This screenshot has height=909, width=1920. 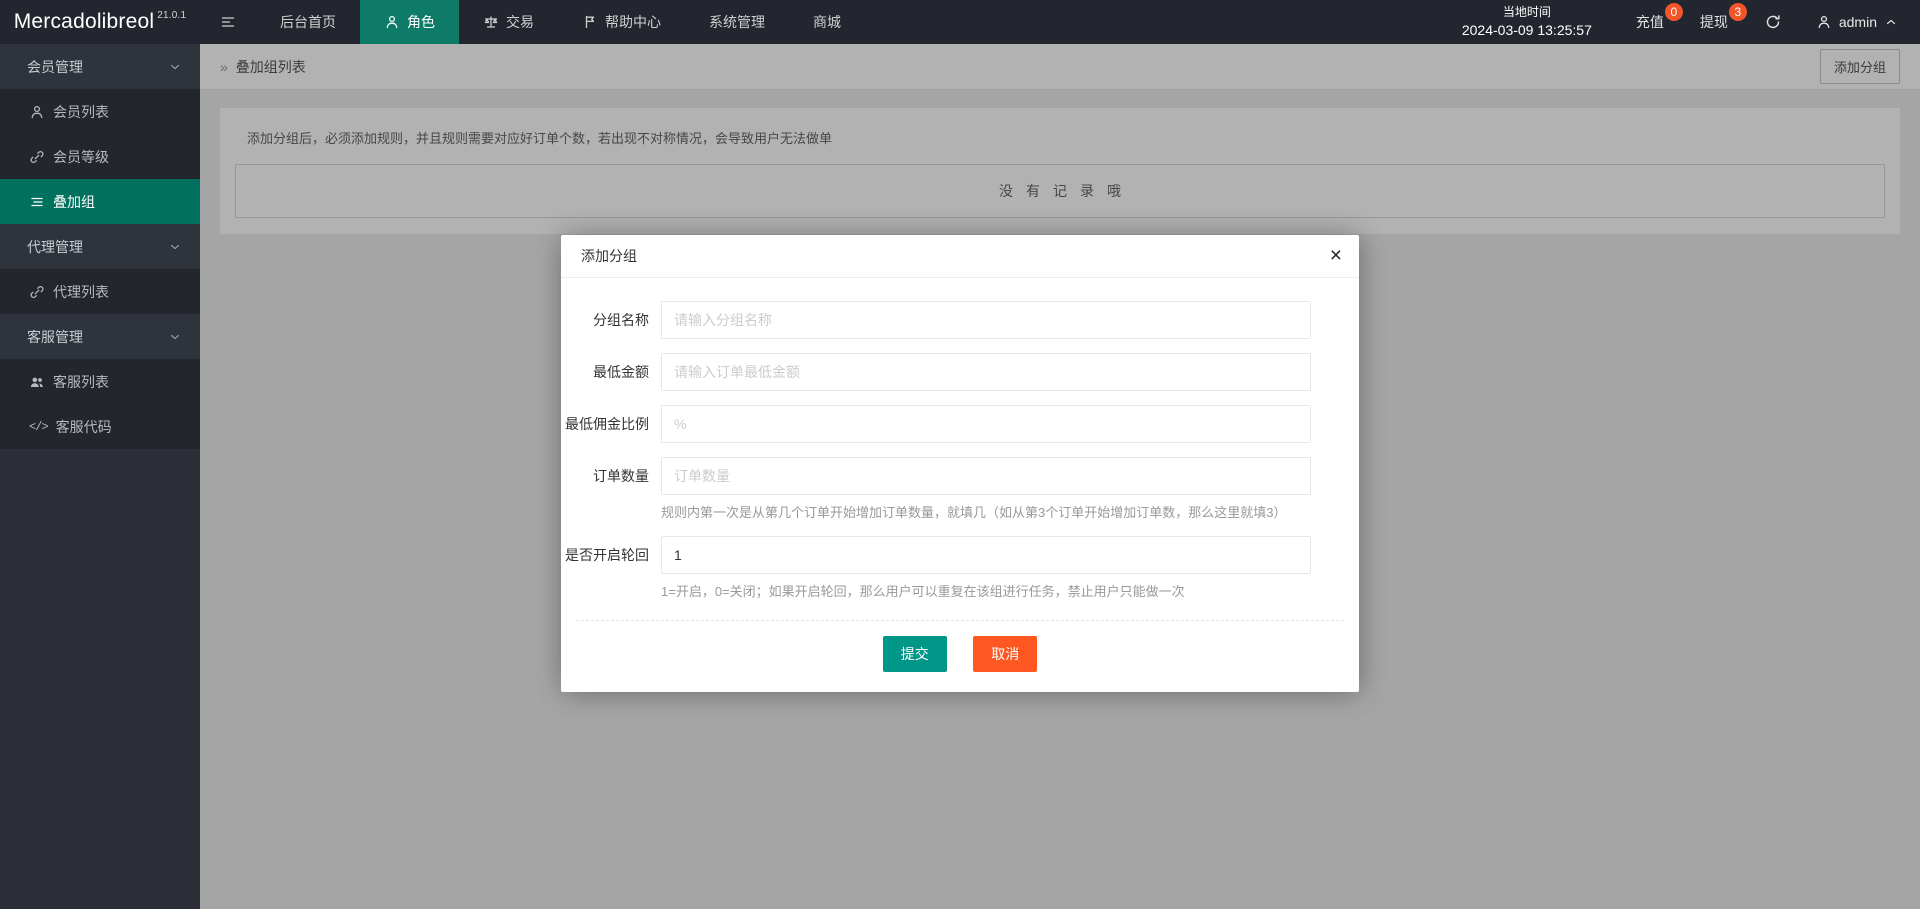 What do you see at coordinates (81, 156) in the screenshot?
I see `sidebar-item-label: 会员等级` at bounding box center [81, 156].